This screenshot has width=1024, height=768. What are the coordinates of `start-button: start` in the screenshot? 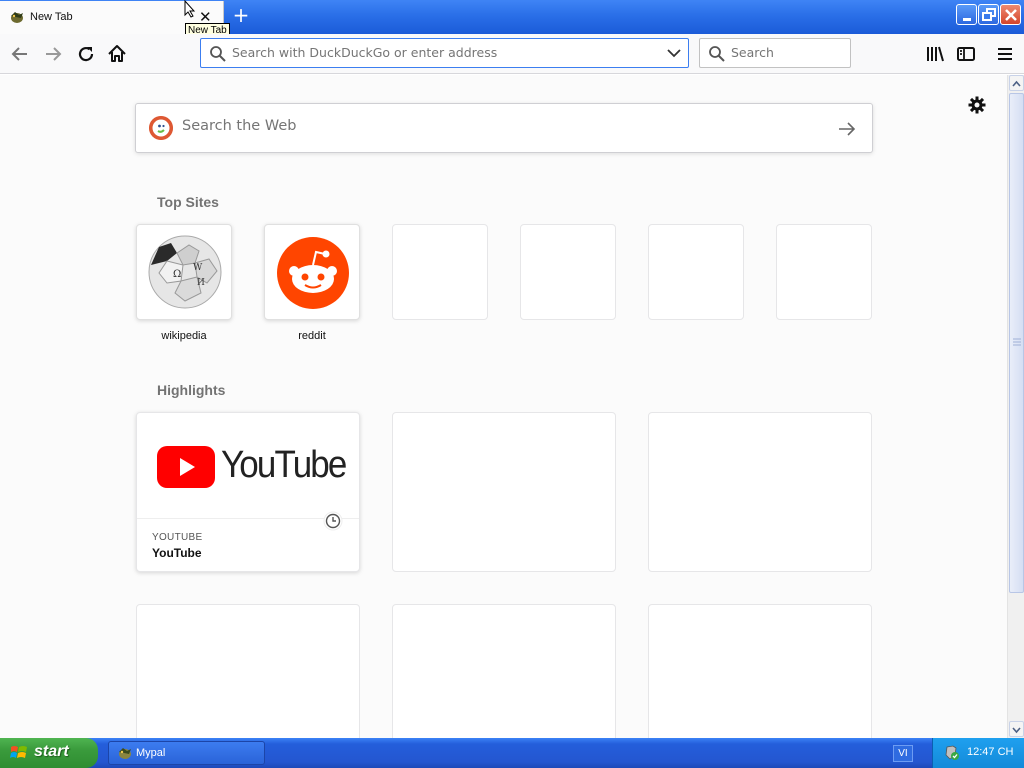 It's located at (49, 753).